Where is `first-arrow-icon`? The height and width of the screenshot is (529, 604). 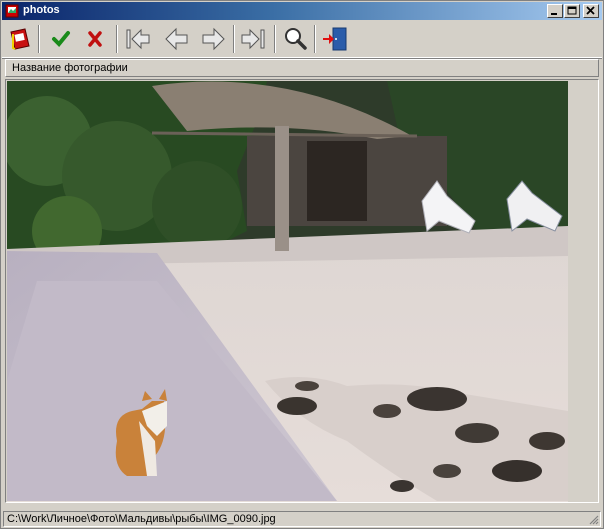 first-arrow-icon is located at coordinates (138, 39).